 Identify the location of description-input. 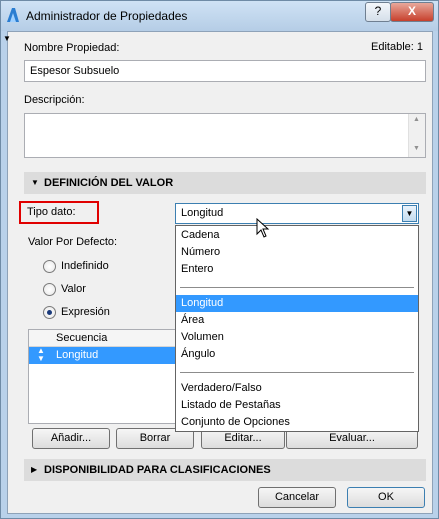
(225, 135).